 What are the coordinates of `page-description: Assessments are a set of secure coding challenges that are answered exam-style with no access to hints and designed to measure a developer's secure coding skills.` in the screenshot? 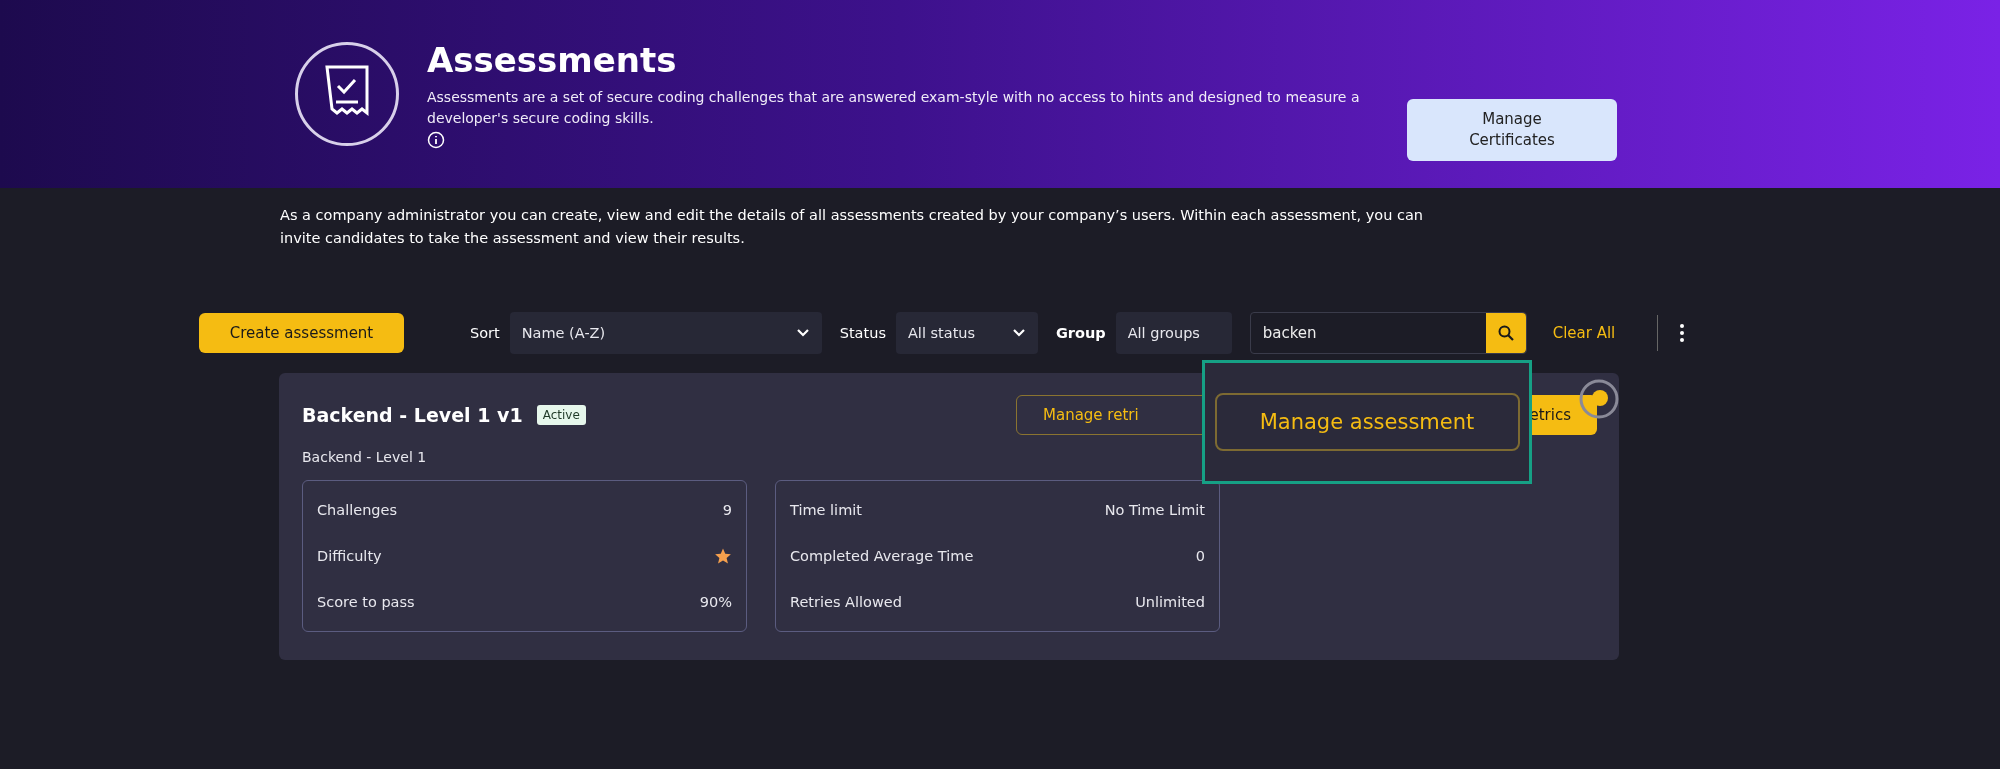 It's located at (894, 108).